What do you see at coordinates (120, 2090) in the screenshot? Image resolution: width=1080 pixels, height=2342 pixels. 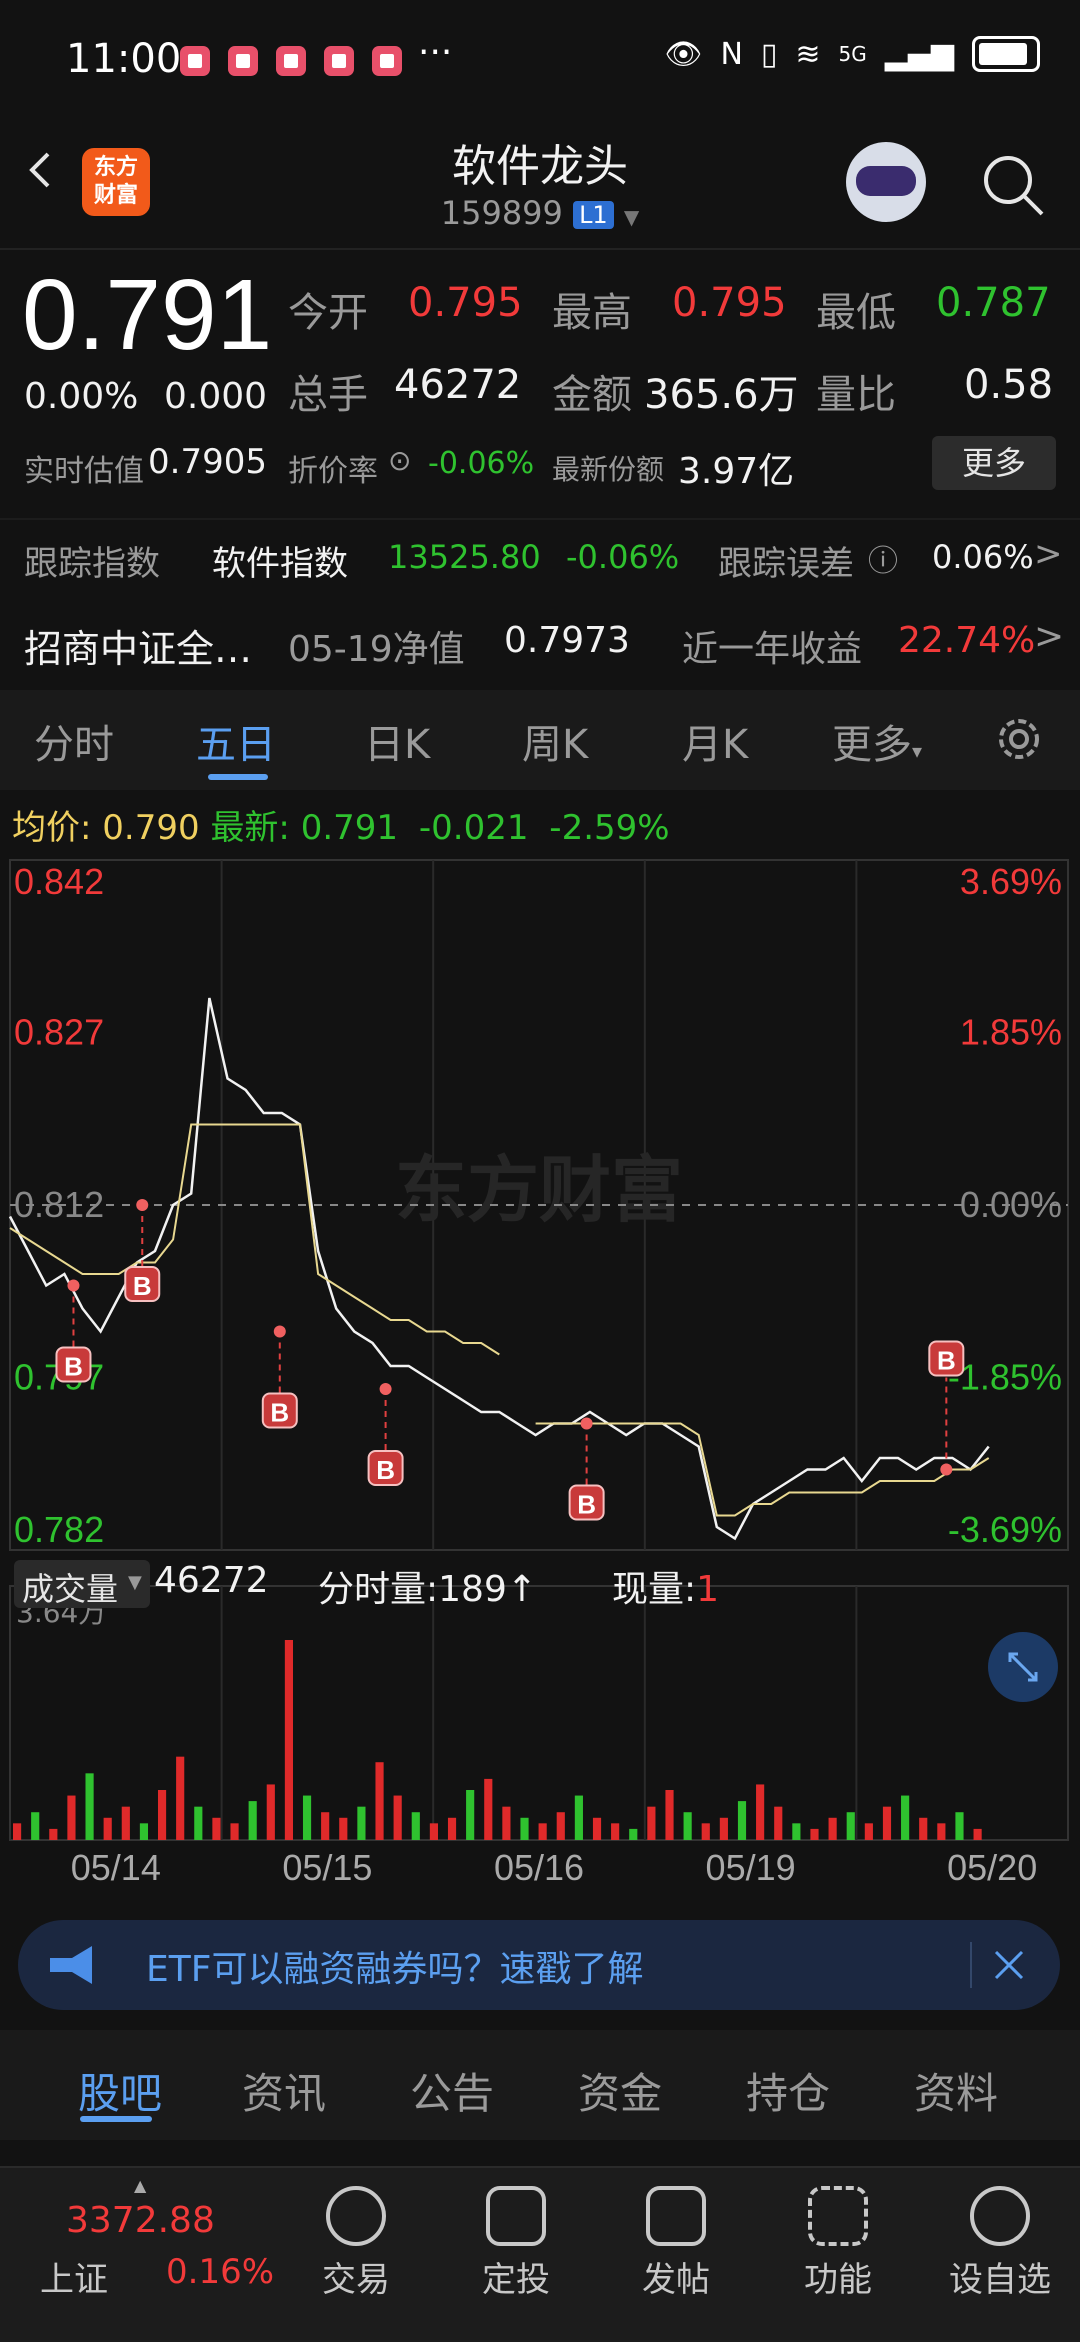 I see `tab-guba: 股吧` at bounding box center [120, 2090].